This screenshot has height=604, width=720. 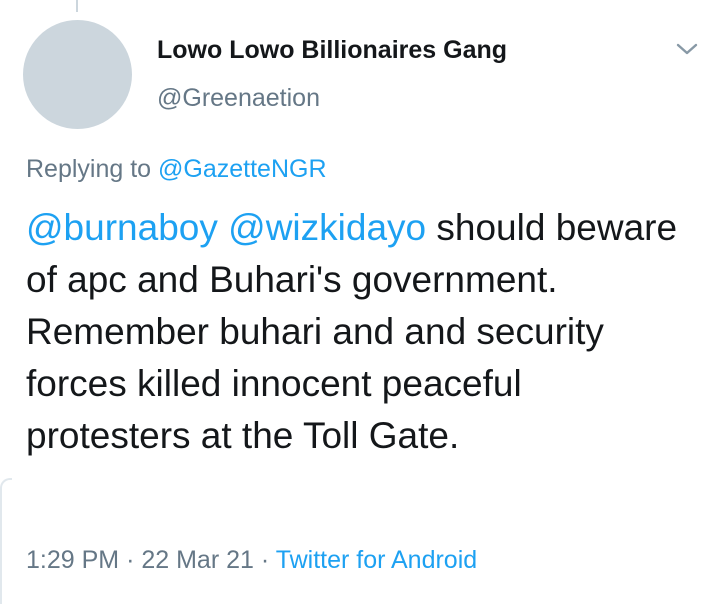 What do you see at coordinates (197, 560) in the screenshot?
I see `tweet-date: 22 Mar 21` at bounding box center [197, 560].